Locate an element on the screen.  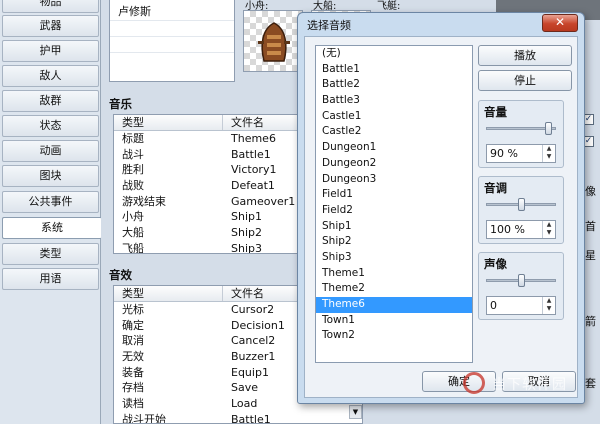
pitch-slider-track is located at coordinates (521, 204).